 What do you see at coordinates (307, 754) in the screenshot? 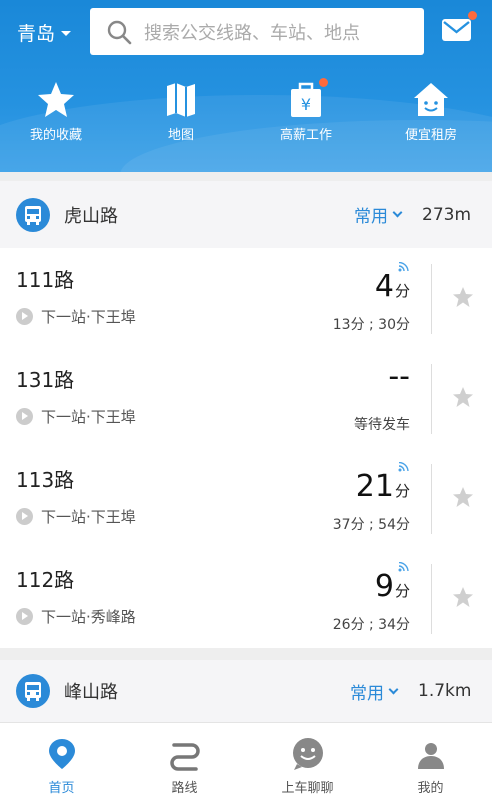
I see `chat-face-icon` at bounding box center [307, 754].